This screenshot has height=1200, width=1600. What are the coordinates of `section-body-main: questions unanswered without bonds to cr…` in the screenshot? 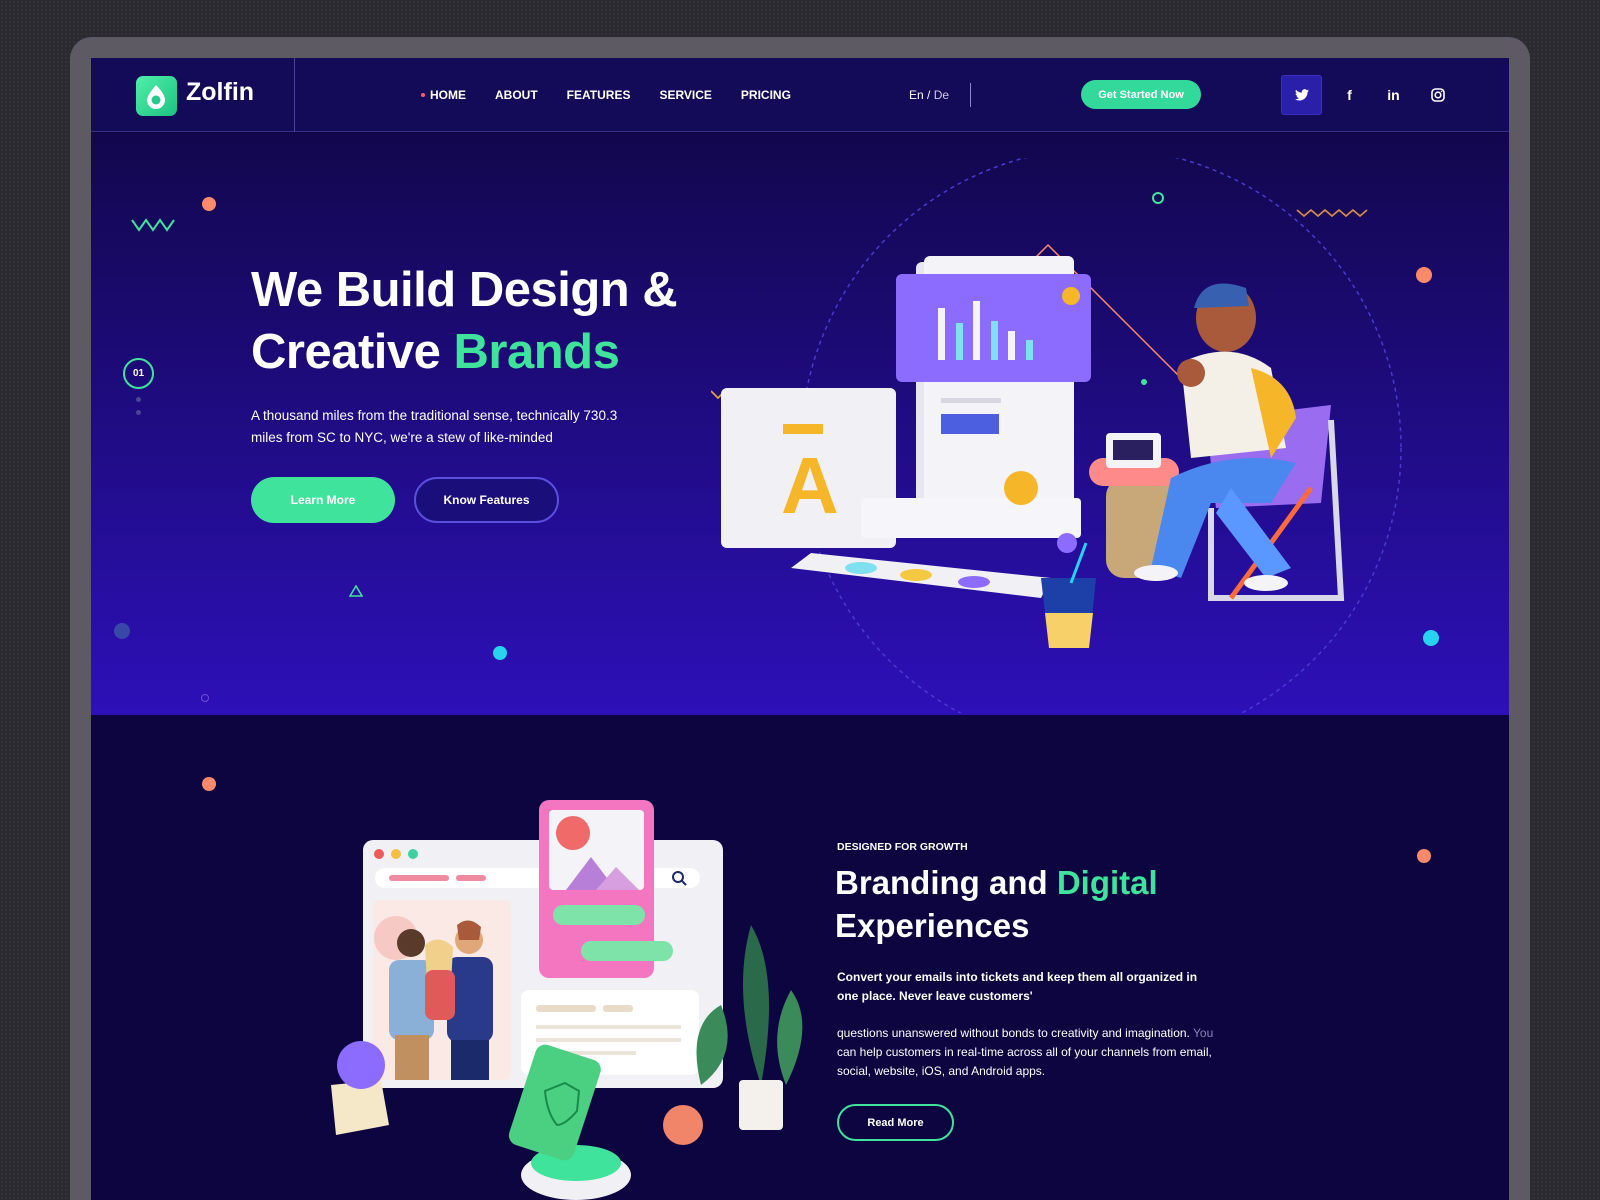 It's located at (1013, 1033).